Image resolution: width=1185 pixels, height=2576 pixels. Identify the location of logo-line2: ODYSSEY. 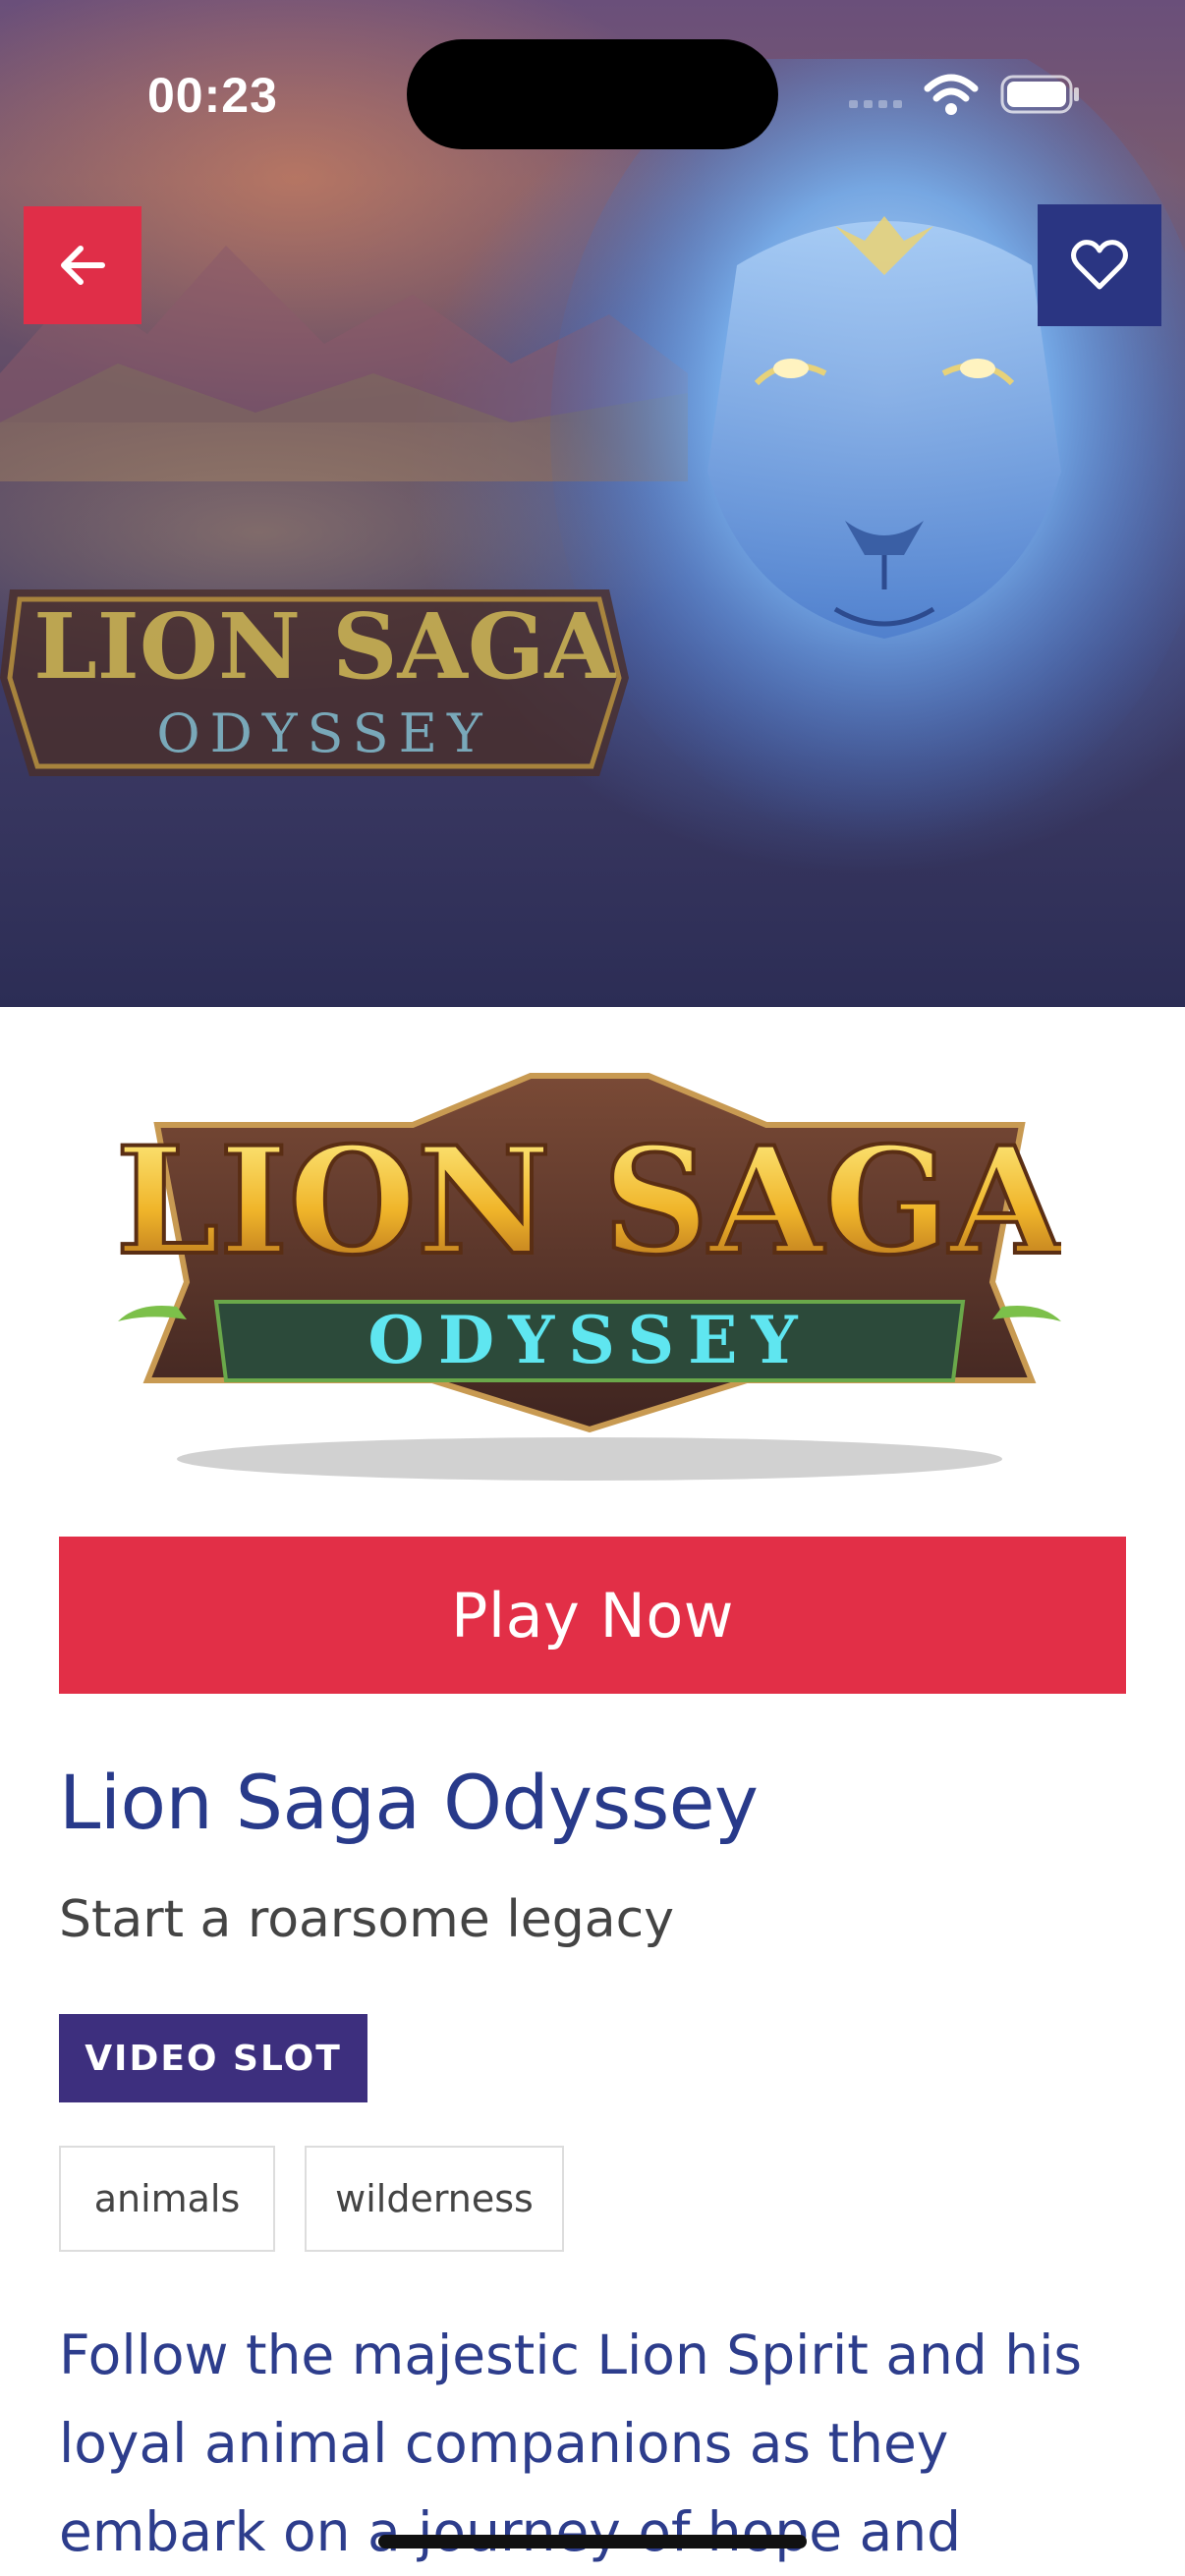
(589, 1340).